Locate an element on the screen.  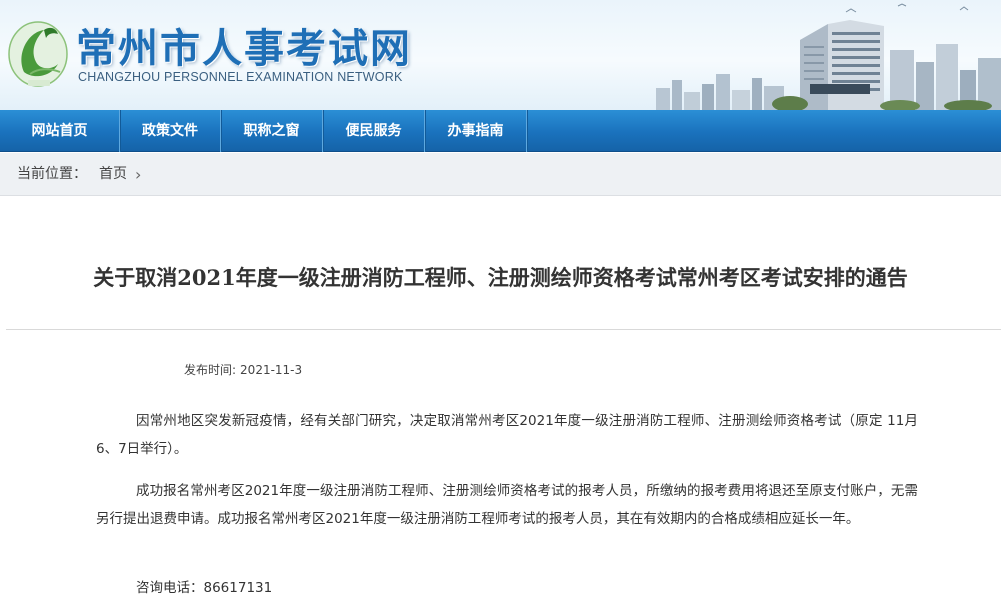
nav-item-services: 便民服务 is located at coordinates (374, 131).